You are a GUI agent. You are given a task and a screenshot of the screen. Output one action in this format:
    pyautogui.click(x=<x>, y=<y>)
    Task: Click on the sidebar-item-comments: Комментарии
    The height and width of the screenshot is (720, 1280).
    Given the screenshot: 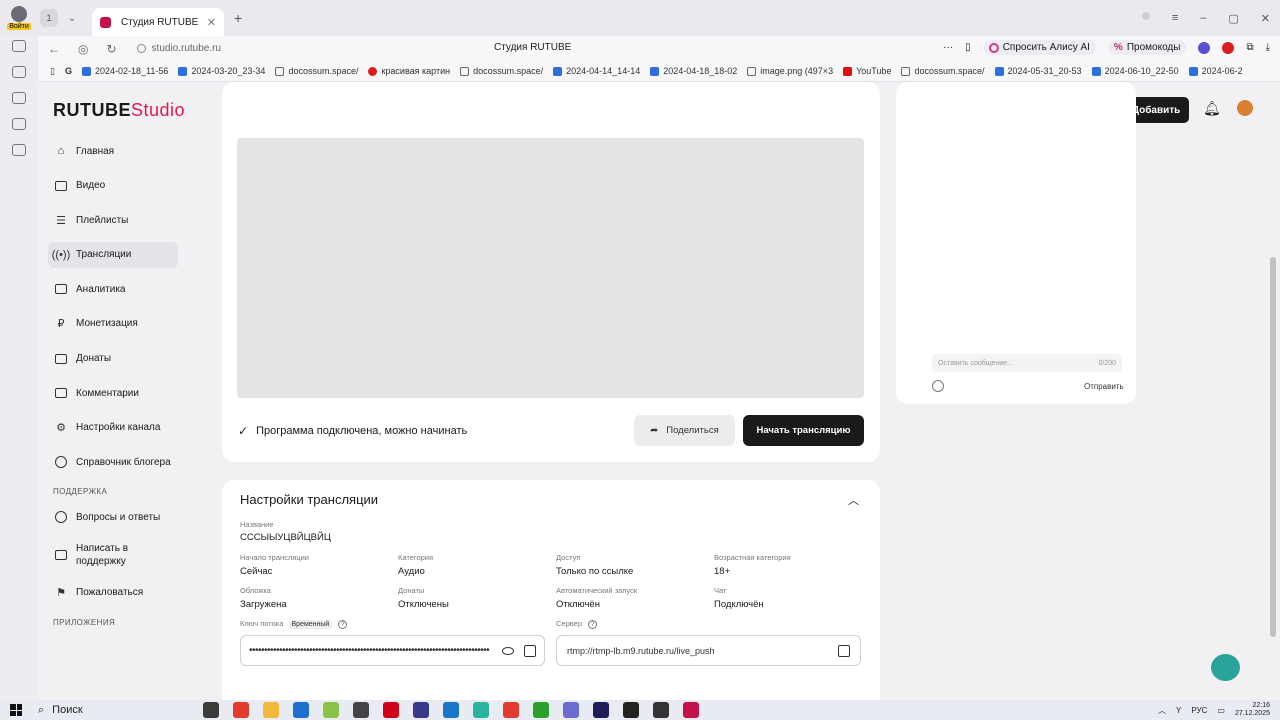 What is the action you would take?
    pyautogui.click(x=113, y=393)
    